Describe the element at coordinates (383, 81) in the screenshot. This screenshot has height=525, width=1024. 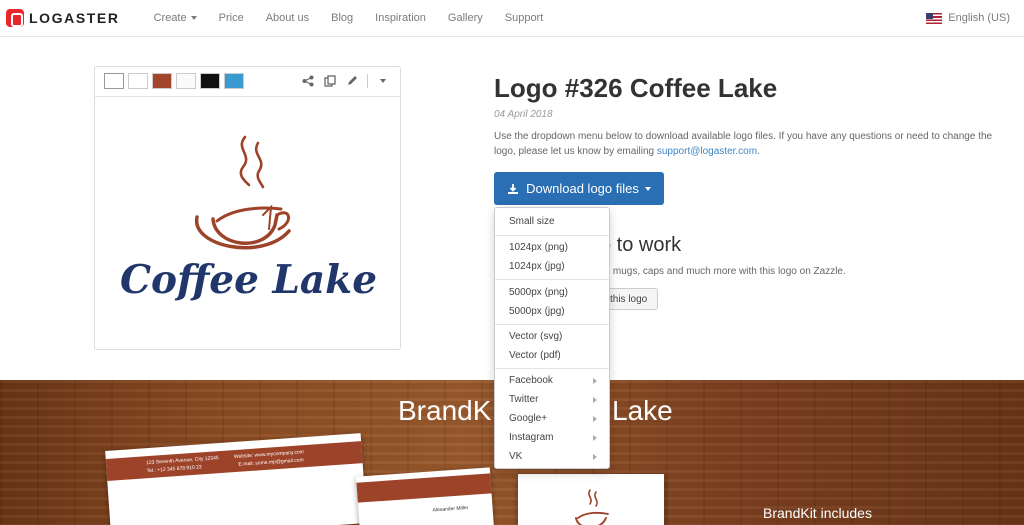
I see `more-caret-icon` at that location.